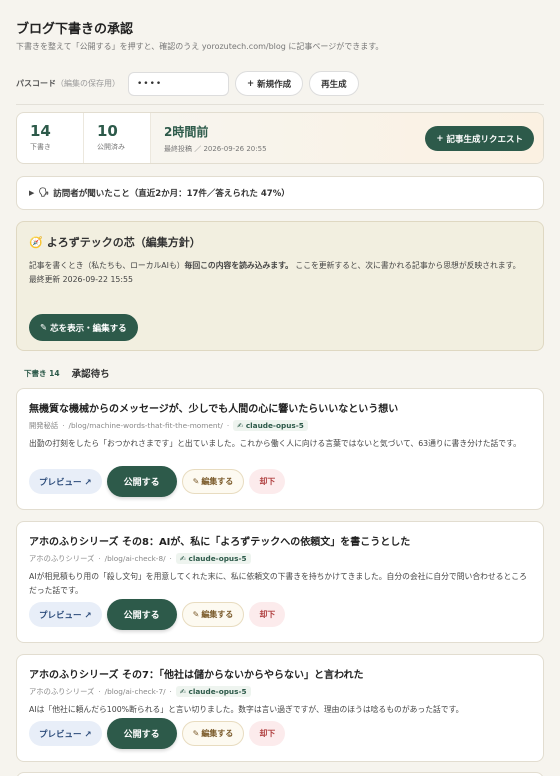  Describe the element at coordinates (42, 373) in the screenshot. I see `draft-count-badge: 下書き 14` at that location.